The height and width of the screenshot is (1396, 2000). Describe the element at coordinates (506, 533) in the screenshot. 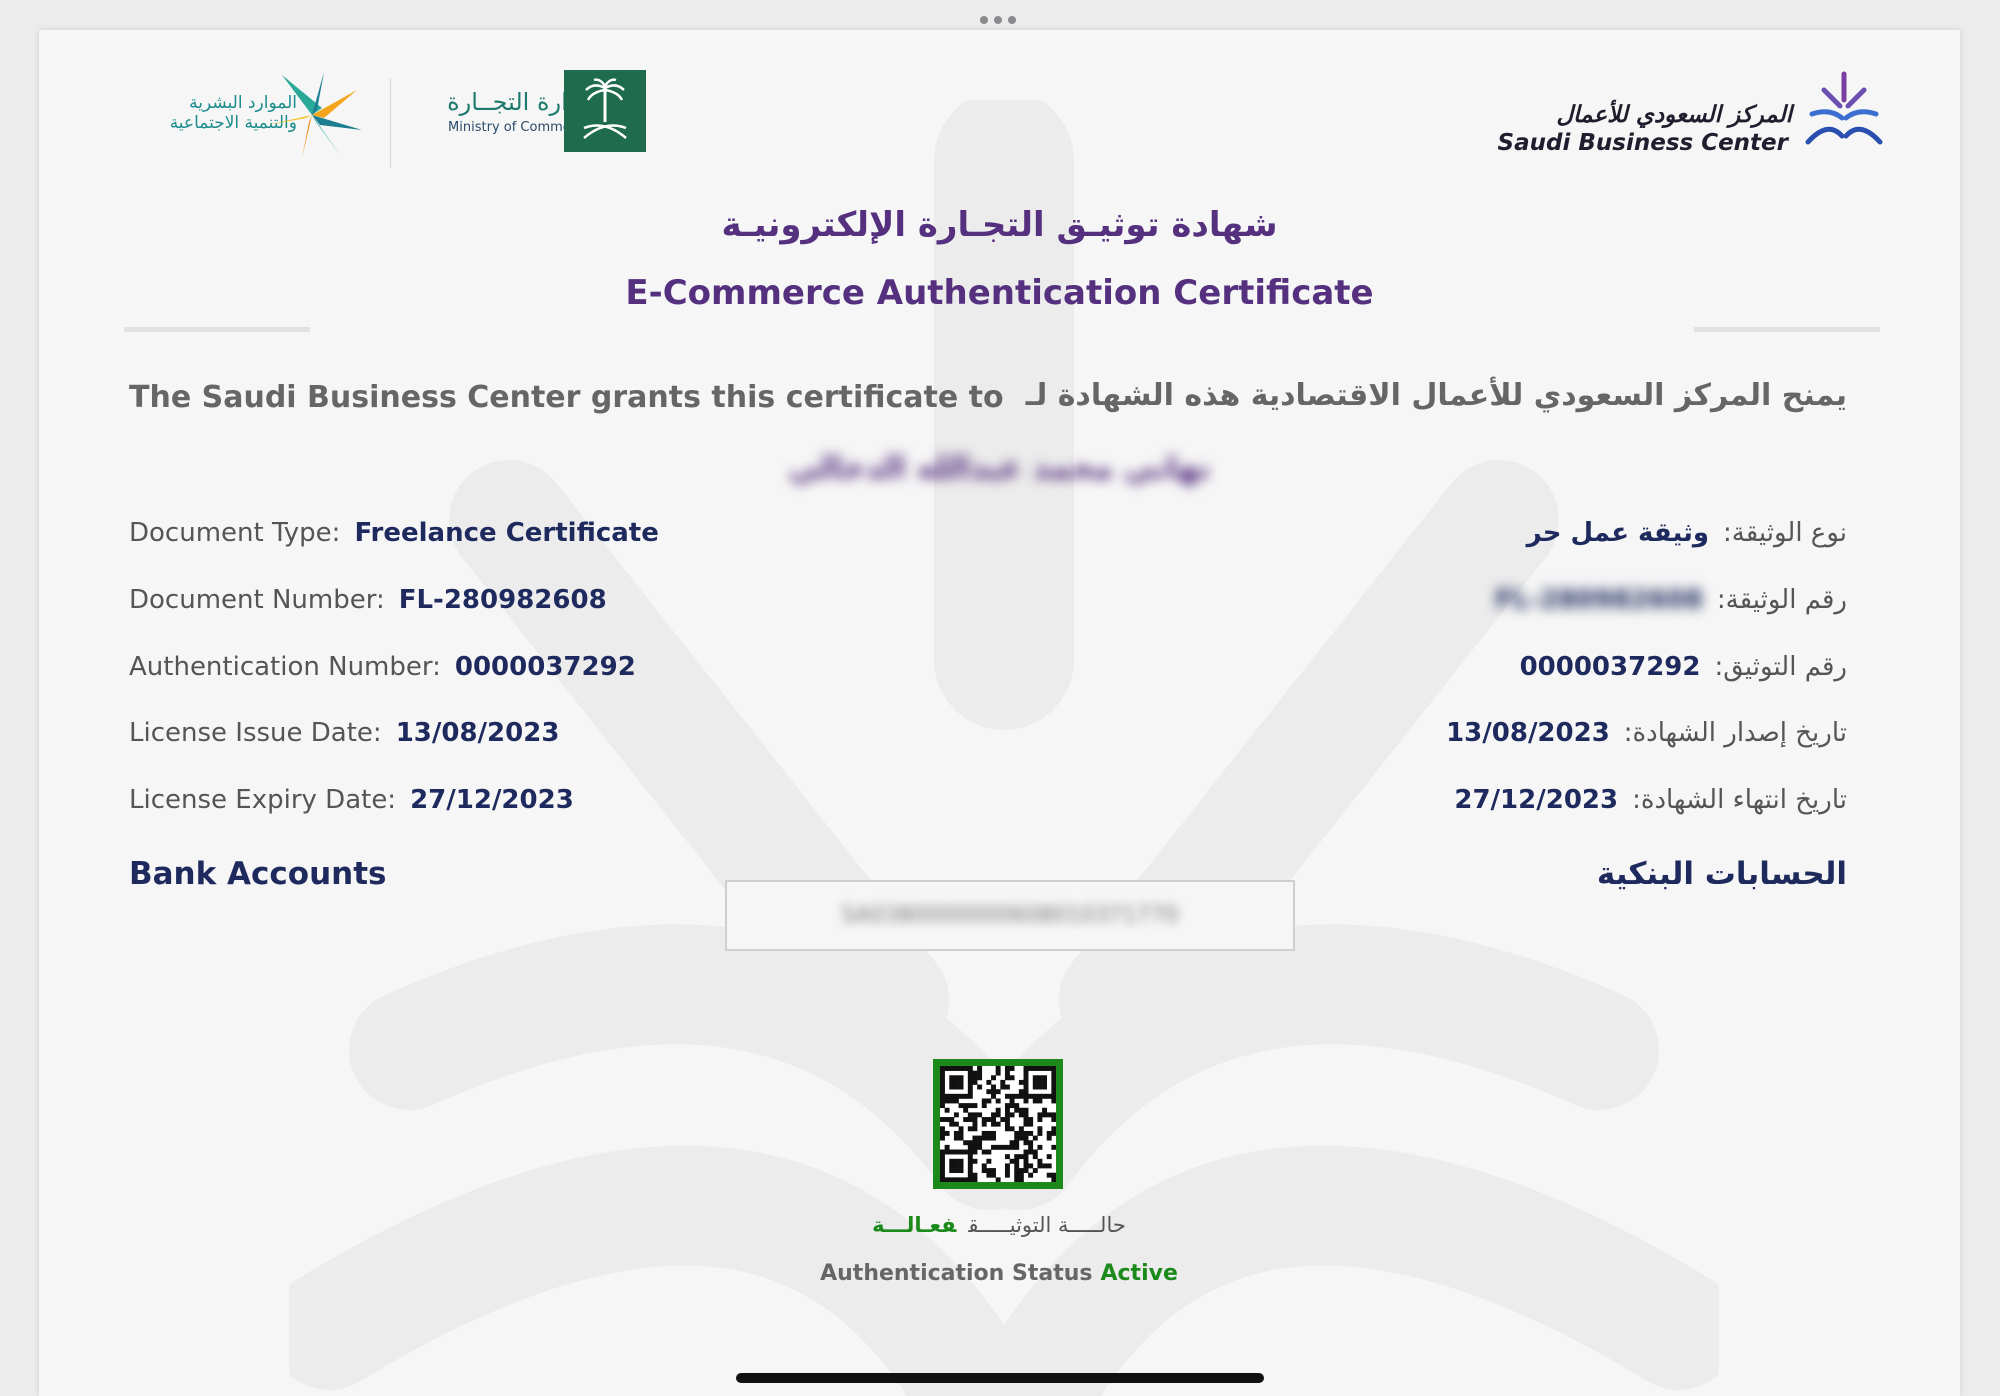

I see `field-value: Freelance Certificate` at that location.